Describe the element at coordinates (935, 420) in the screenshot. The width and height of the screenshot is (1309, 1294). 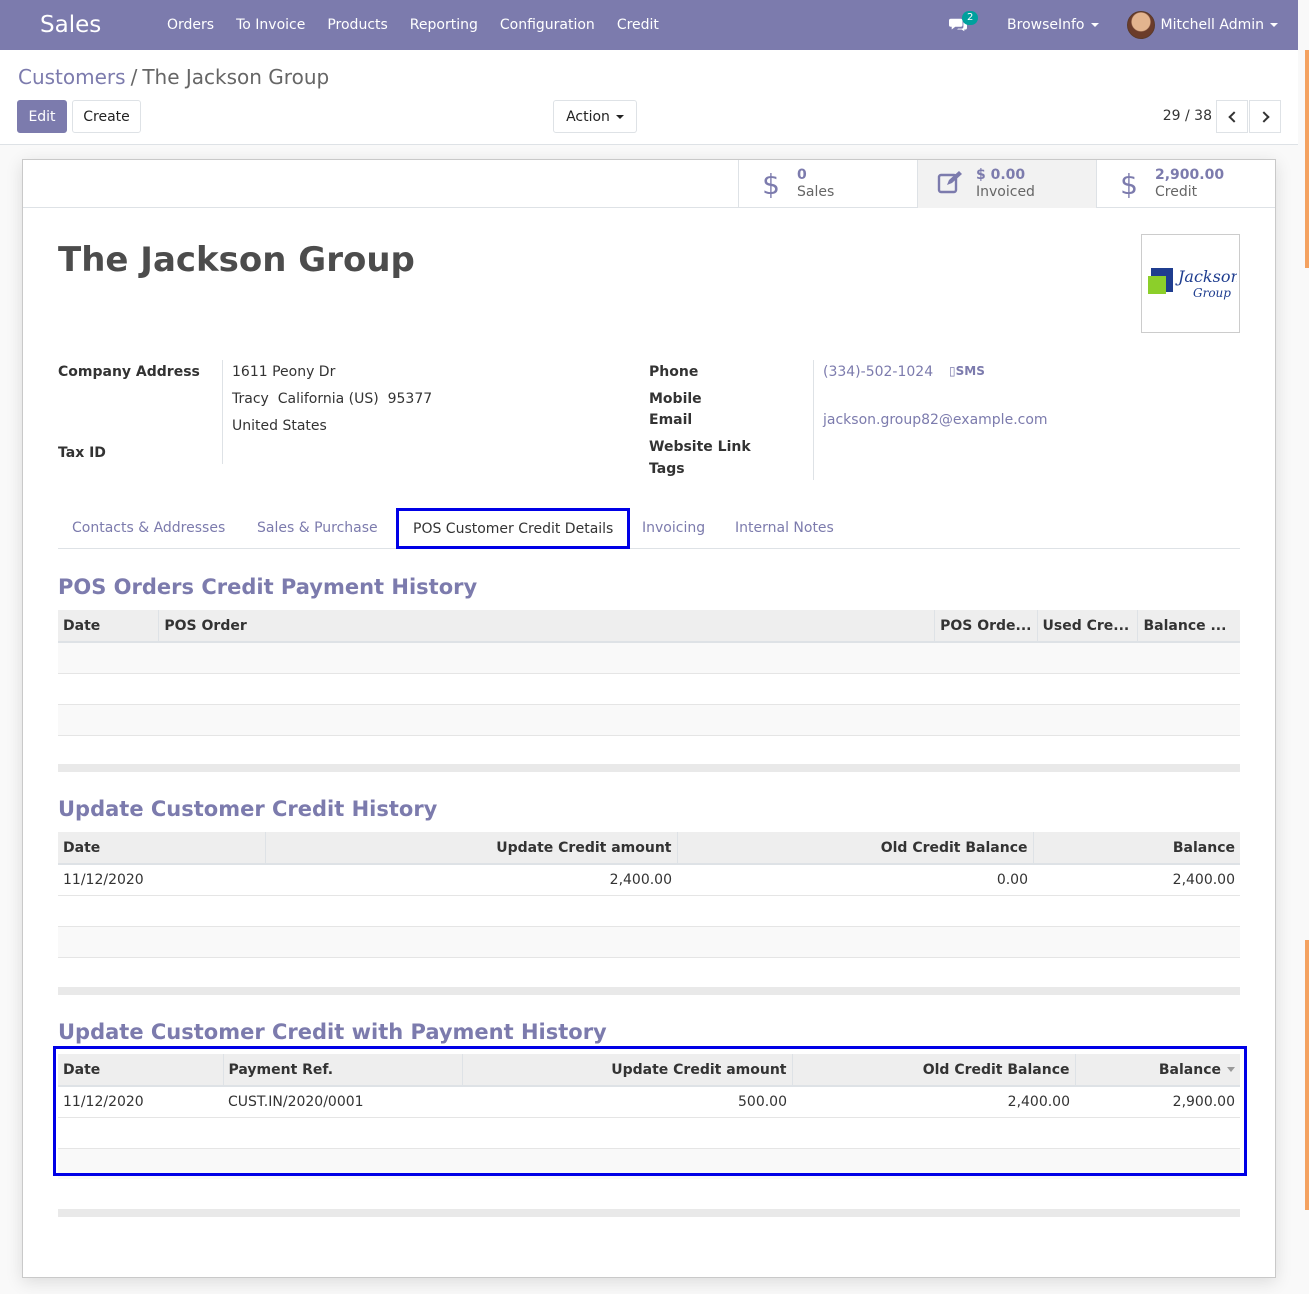
I see `email-field: jackson.group82@example.com` at that location.